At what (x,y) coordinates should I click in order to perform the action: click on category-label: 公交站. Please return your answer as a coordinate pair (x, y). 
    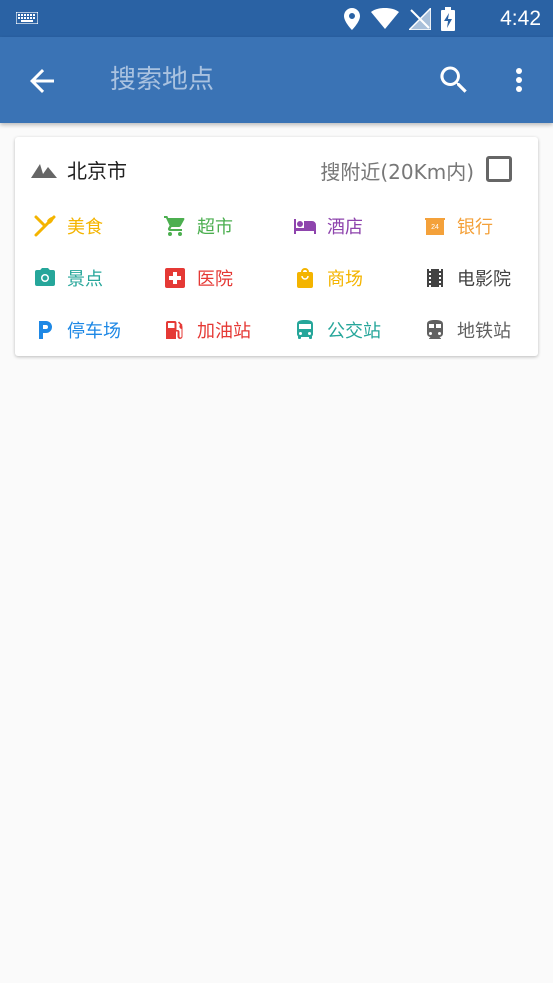
    Looking at the image, I should click on (354, 331).